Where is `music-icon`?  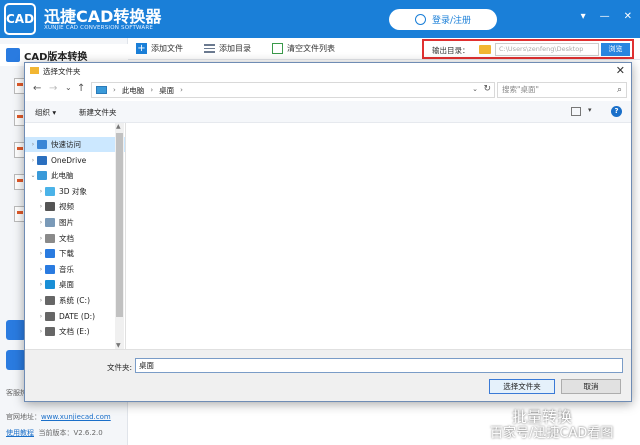
music-icon is located at coordinates (50, 269).